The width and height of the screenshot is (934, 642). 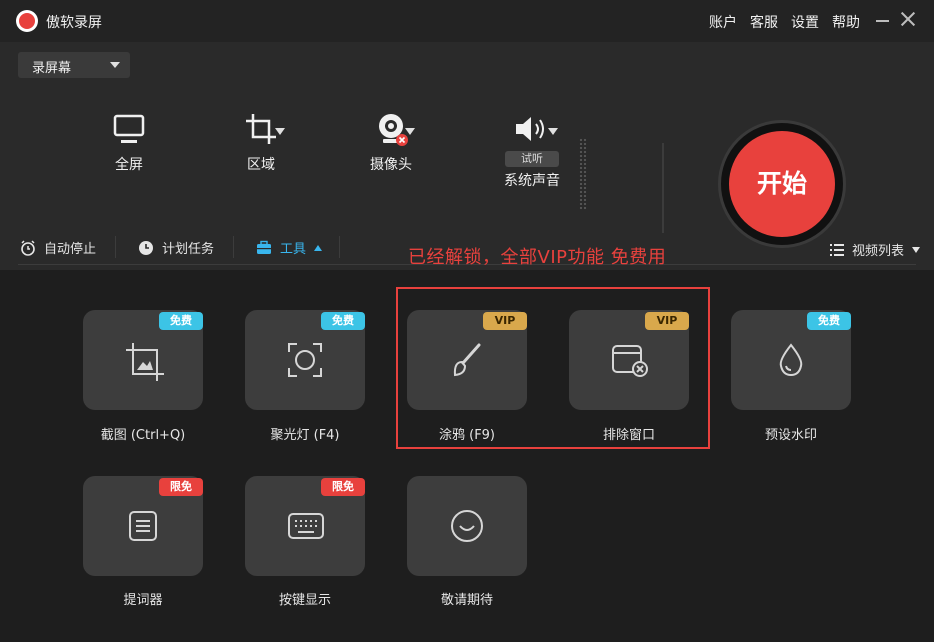 I want to click on coming-soon-label: 敬请期待, so click(x=466, y=600).